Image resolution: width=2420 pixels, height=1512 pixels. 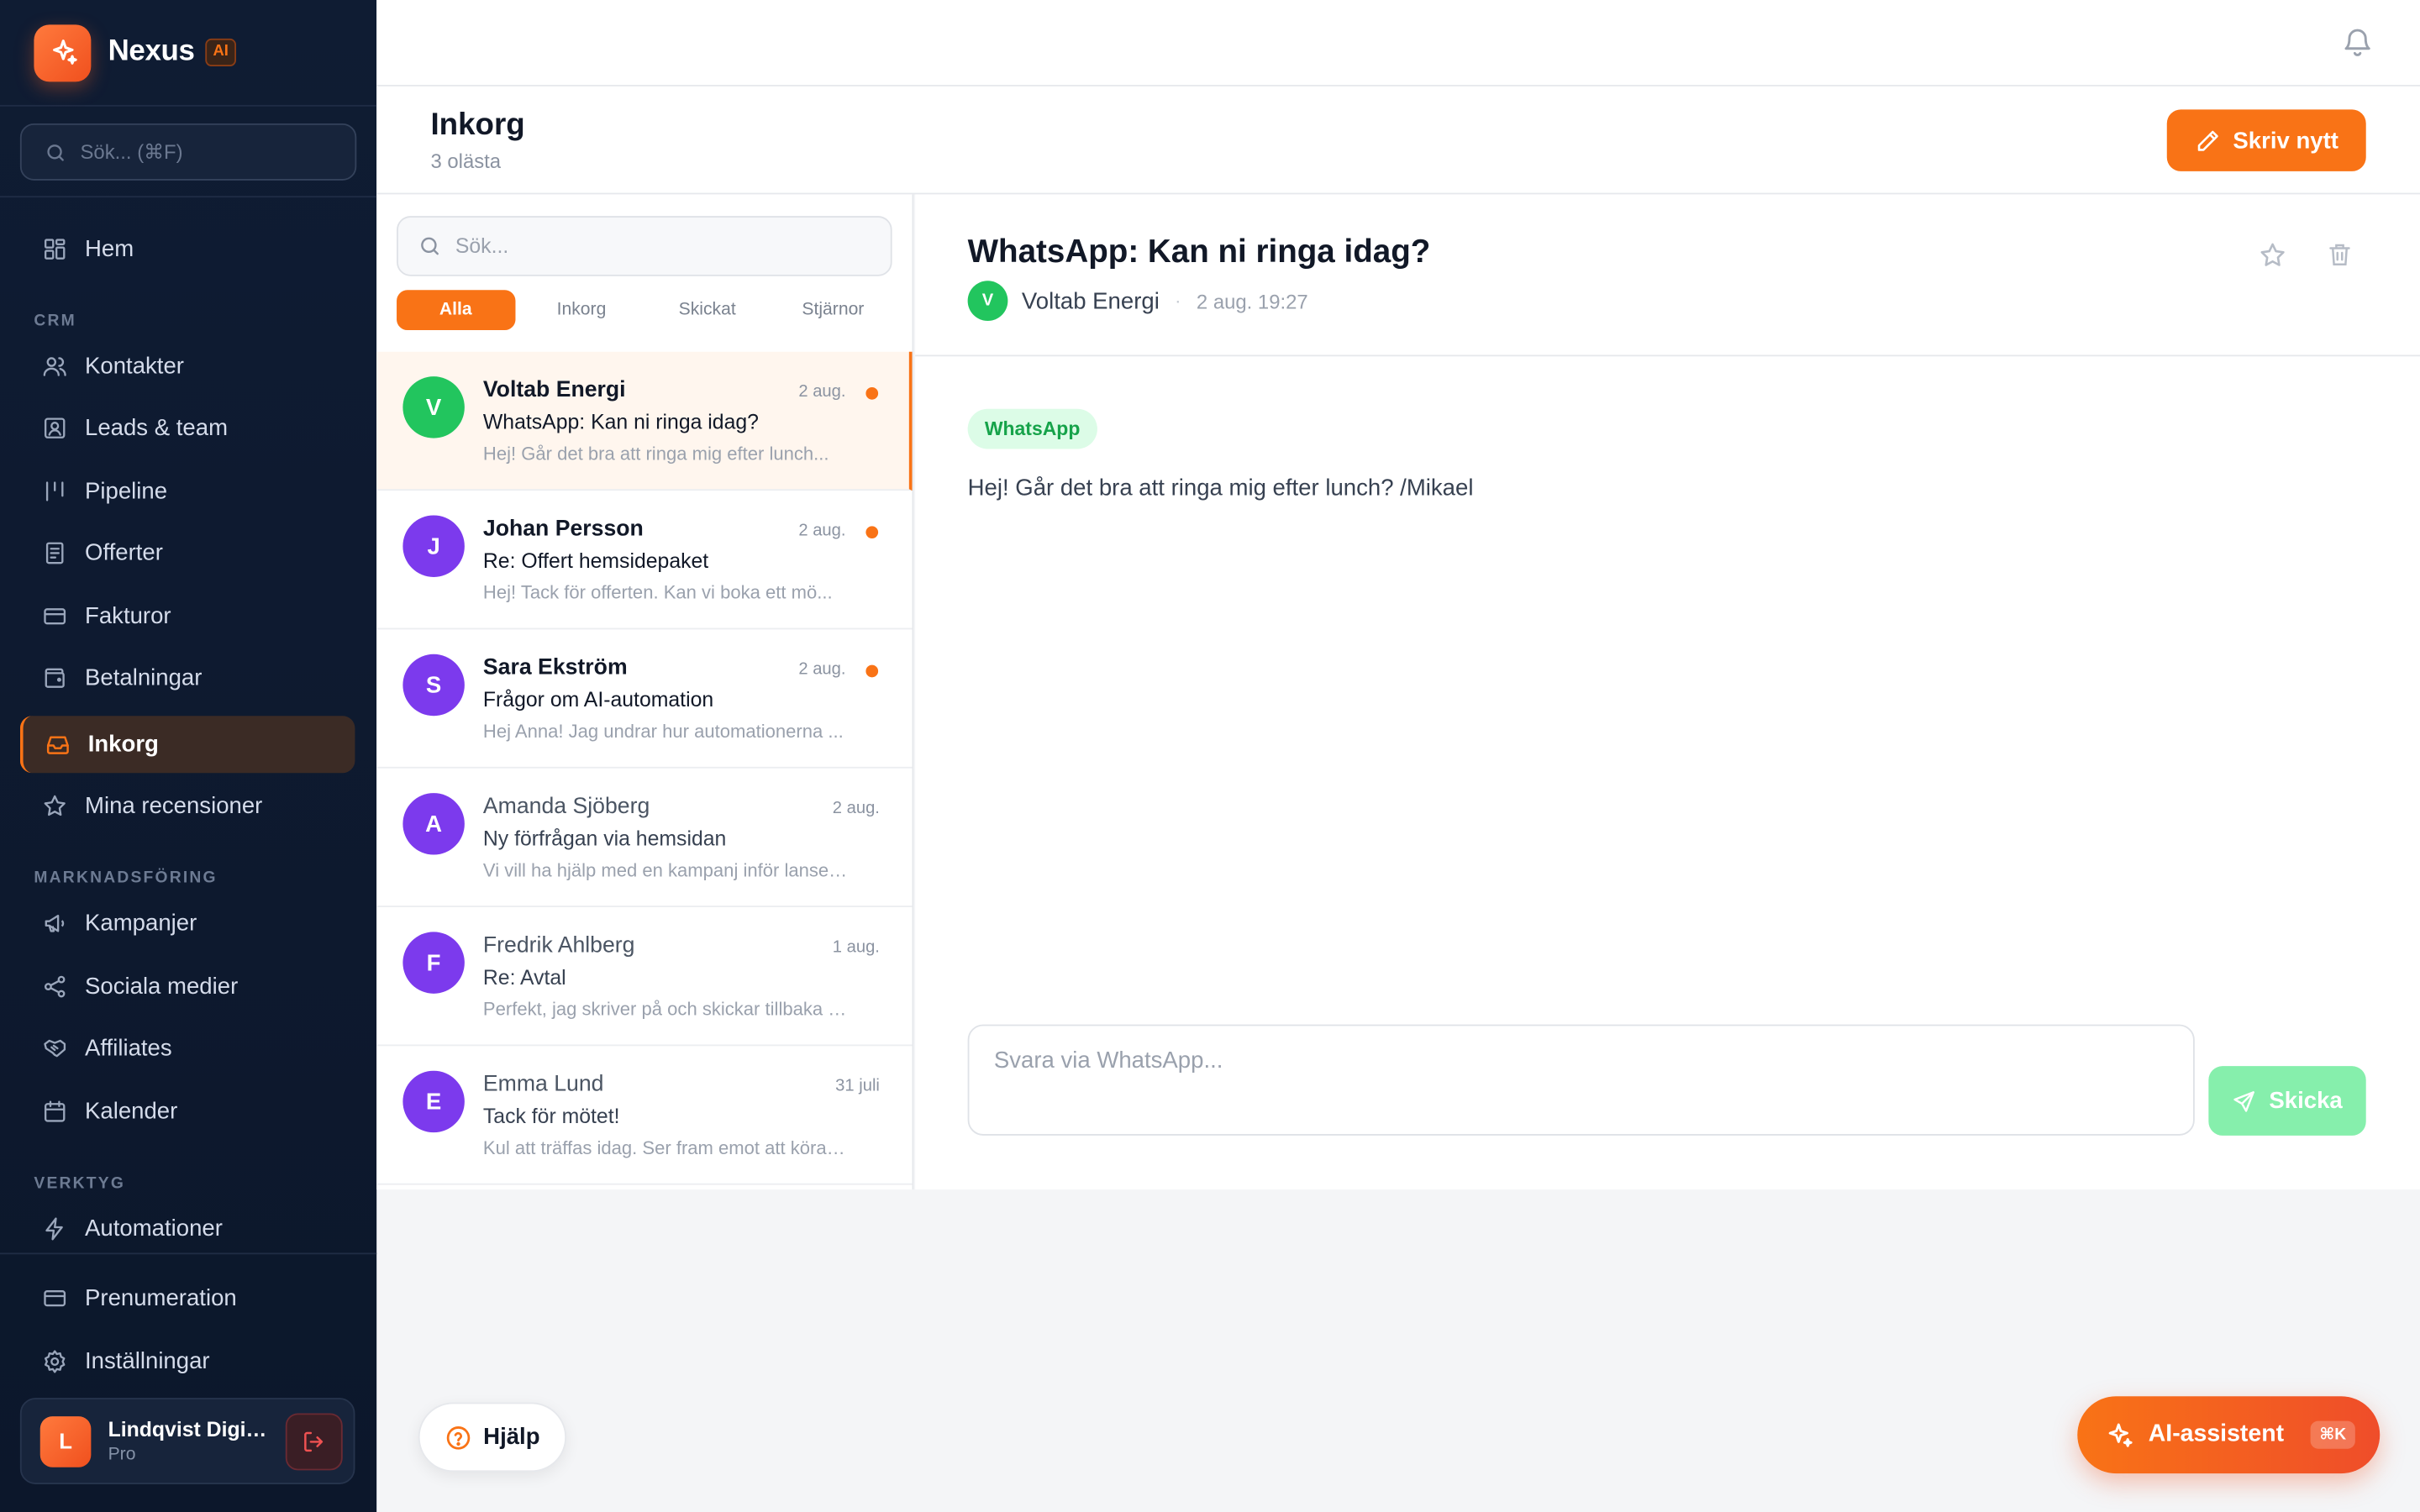 I want to click on sidebar-item-label: Prenumeration, so click(x=161, y=1298).